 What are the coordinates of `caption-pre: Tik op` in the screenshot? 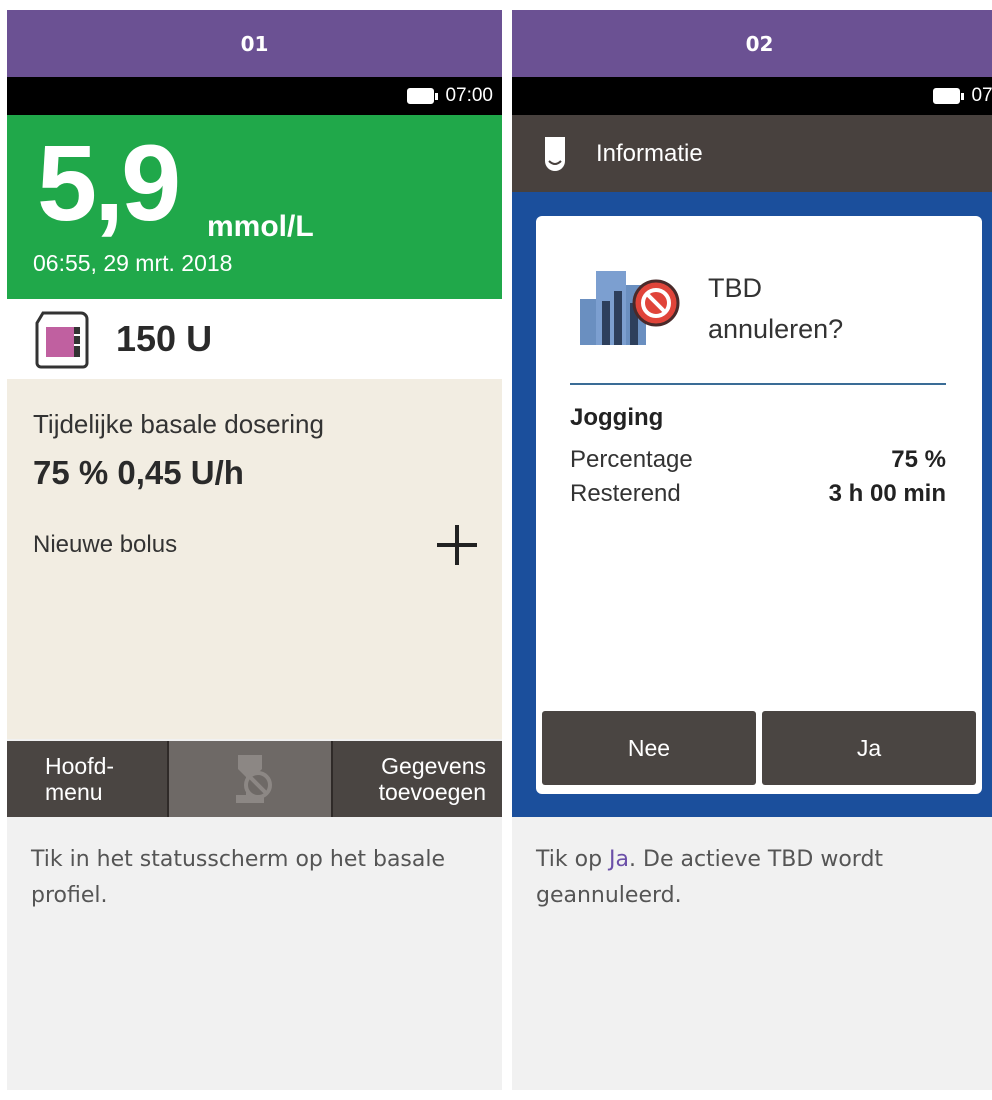 It's located at (573, 859).